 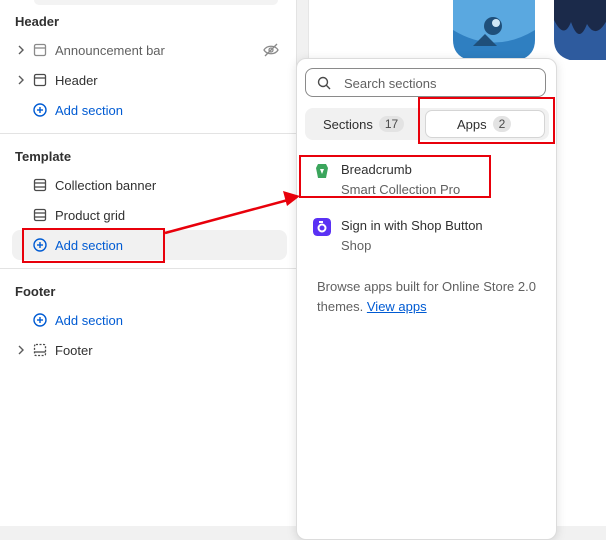 I want to click on view-apps-link: View apps, so click(x=397, y=306).